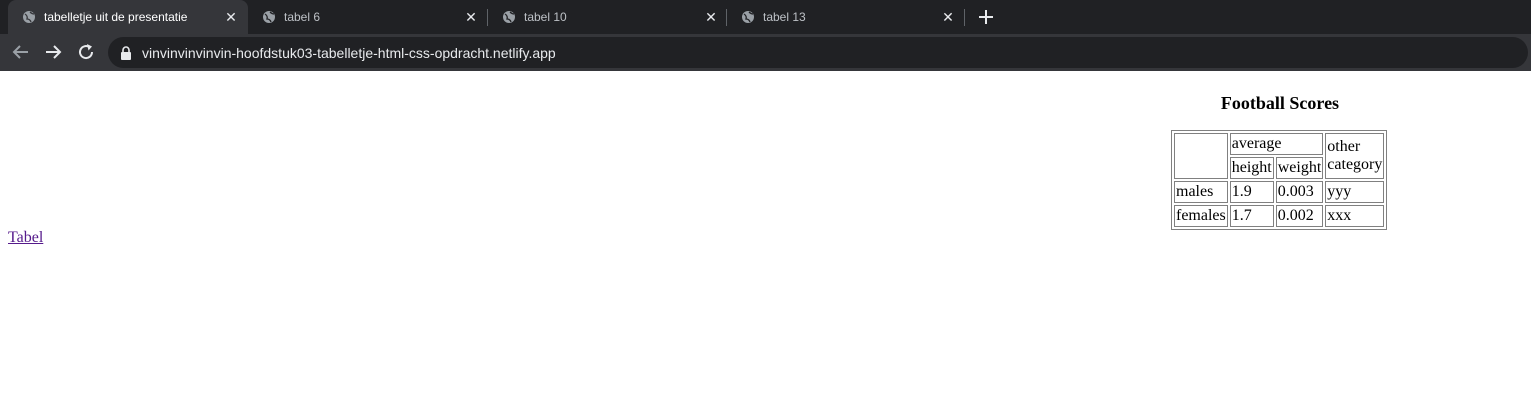 The height and width of the screenshot is (410, 1531). What do you see at coordinates (1276, 144) in the screenshot?
I see `header-average: average` at bounding box center [1276, 144].